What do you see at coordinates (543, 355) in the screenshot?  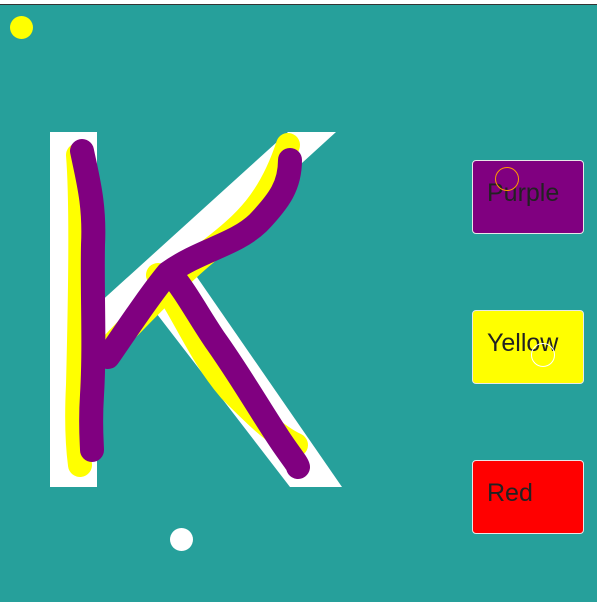 I see `yellow-selection-ring-icon` at bounding box center [543, 355].